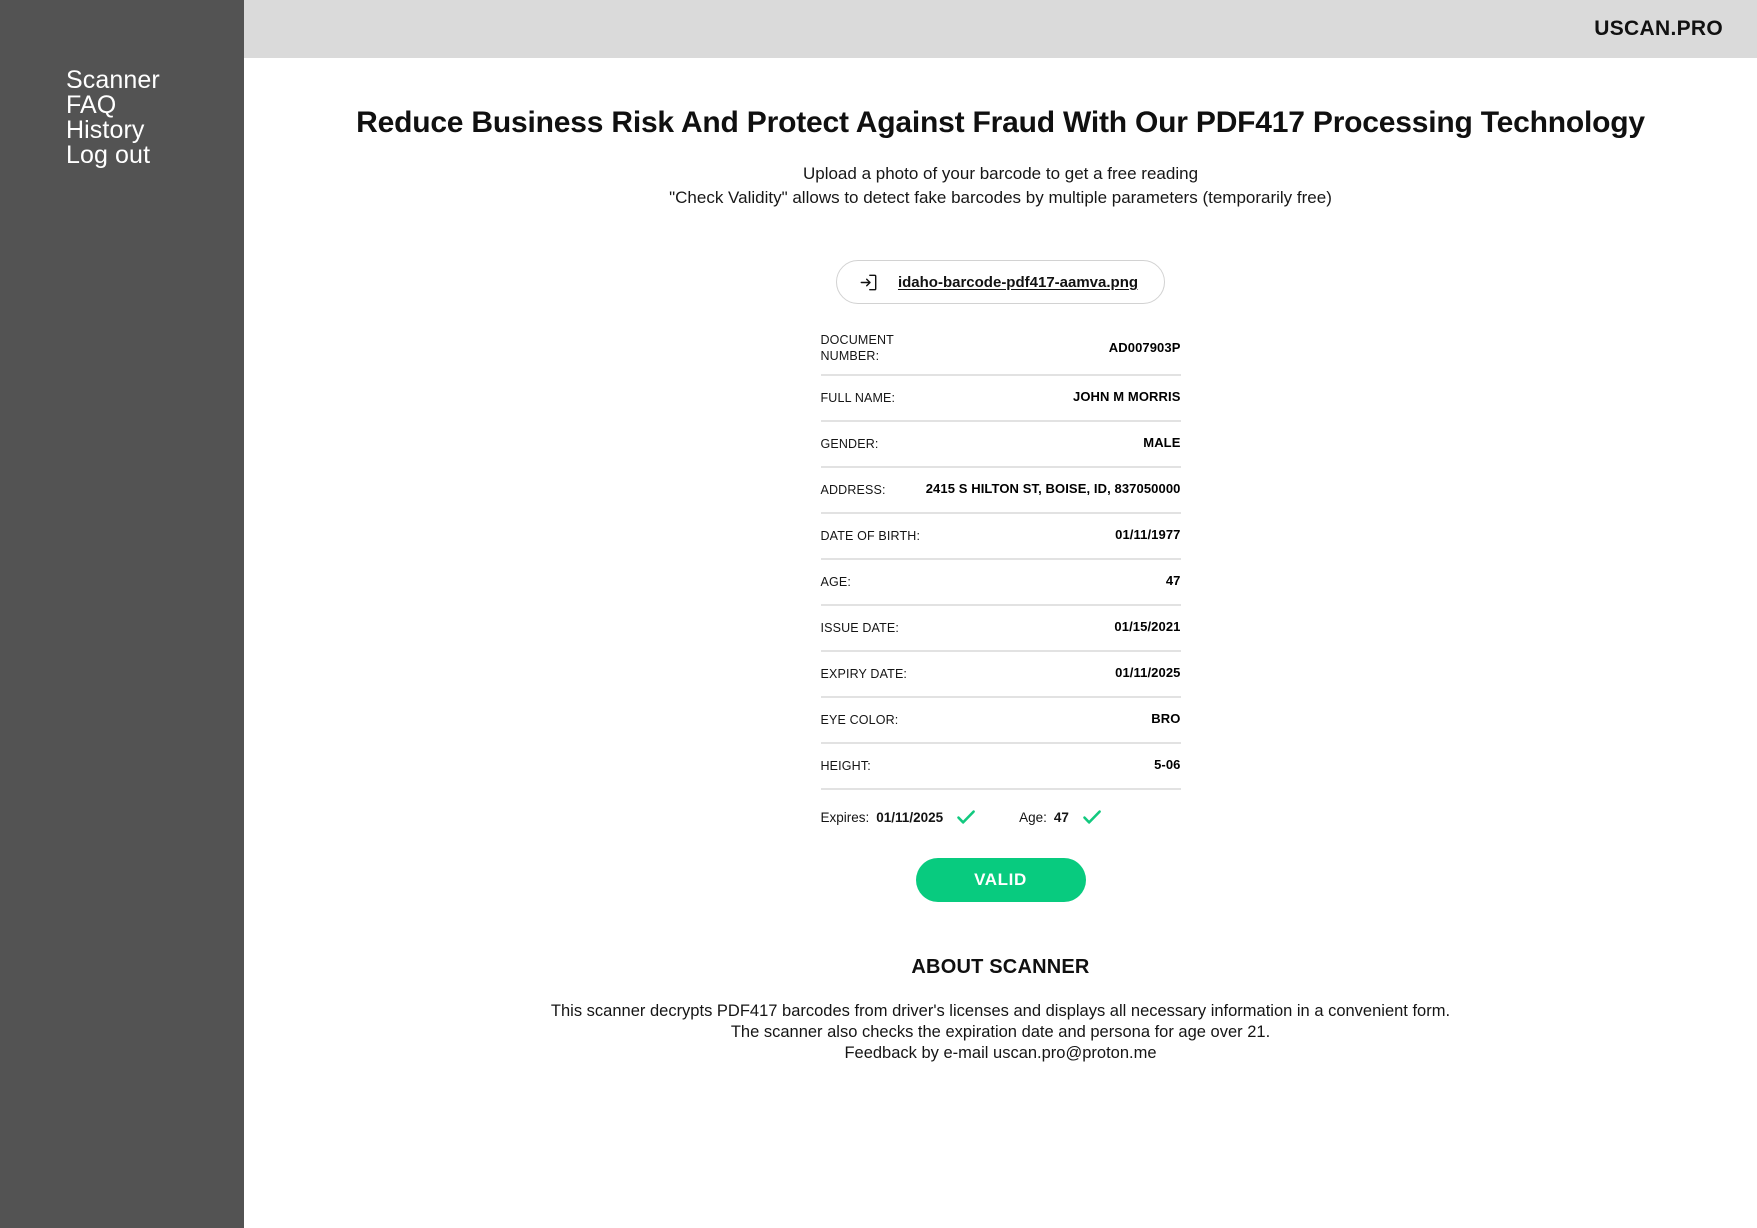  I want to click on table-row: FULL NAME: JOHN M MORRIS, so click(1000, 399).